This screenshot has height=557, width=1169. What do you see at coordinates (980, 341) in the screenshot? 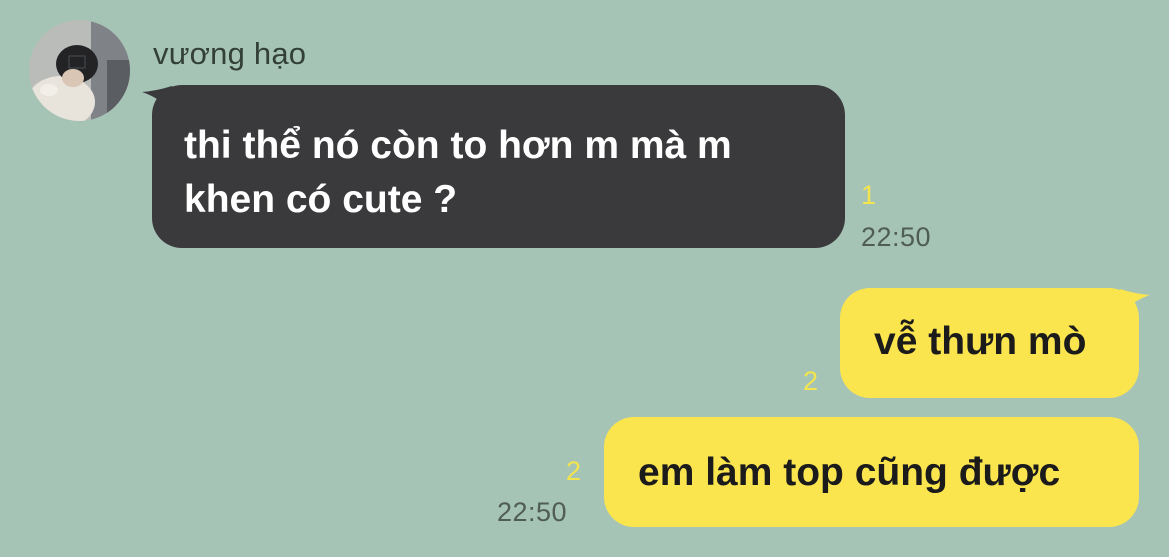
I see `outgoing-message-text: vễ thưn mò` at bounding box center [980, 341].